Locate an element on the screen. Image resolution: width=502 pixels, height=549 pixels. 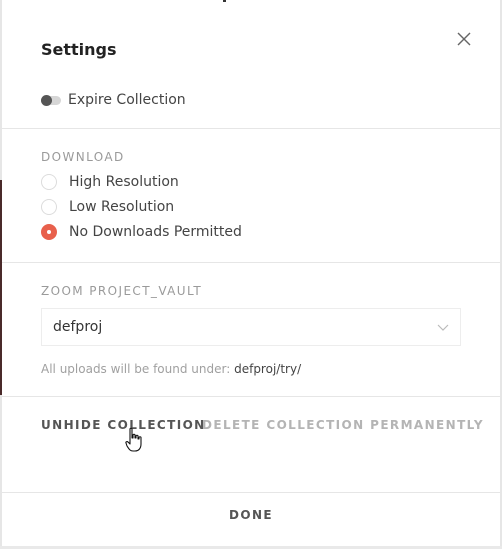
hand-cursor-icon is located at coordinates (133, 439).